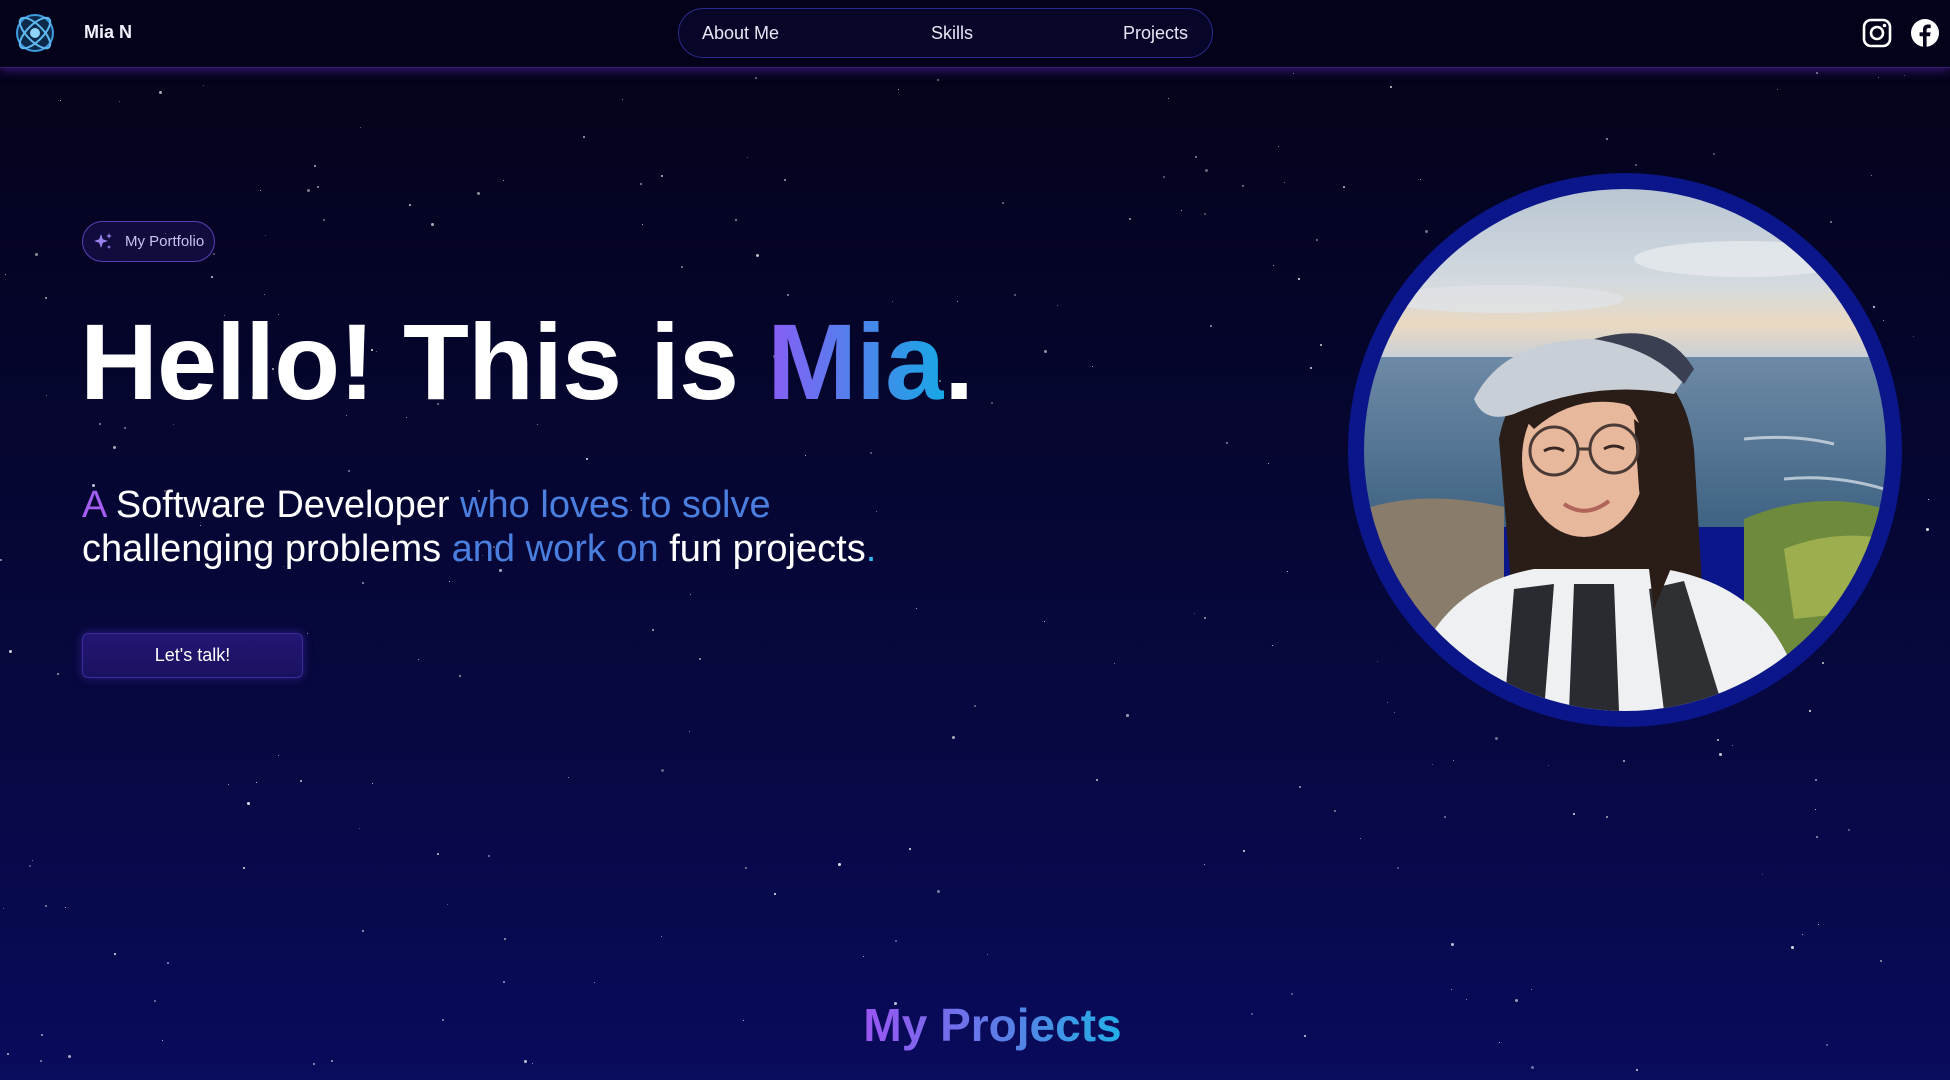  Describe the element at coordinates (148, 241) in the screenshot. I see `portfolio-badge: My Portfolio` at that location.